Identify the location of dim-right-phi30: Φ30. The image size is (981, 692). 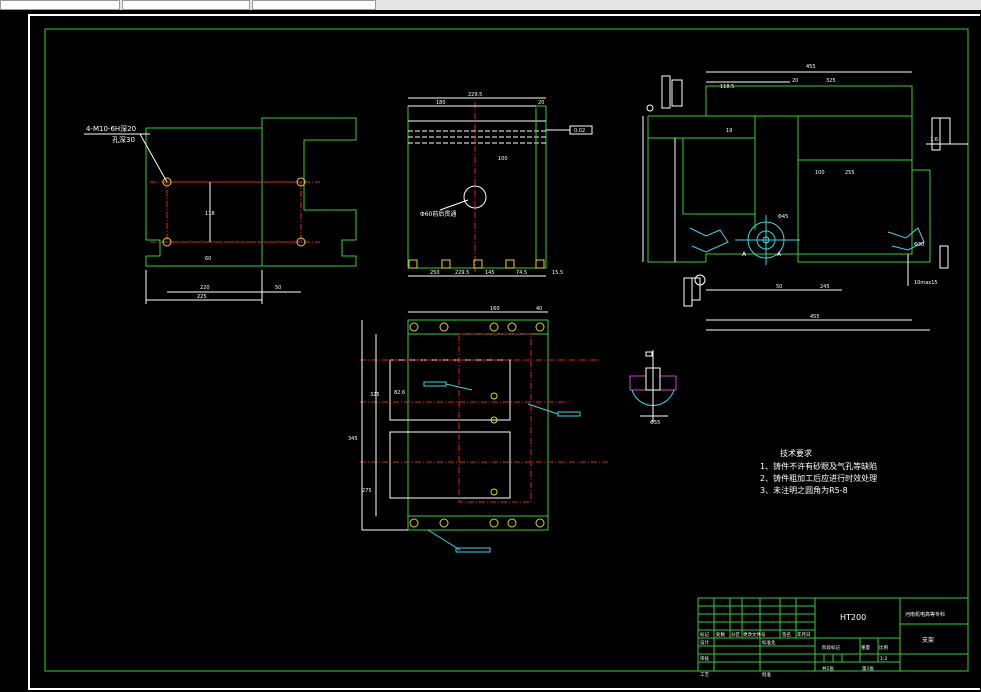
(919, 245).